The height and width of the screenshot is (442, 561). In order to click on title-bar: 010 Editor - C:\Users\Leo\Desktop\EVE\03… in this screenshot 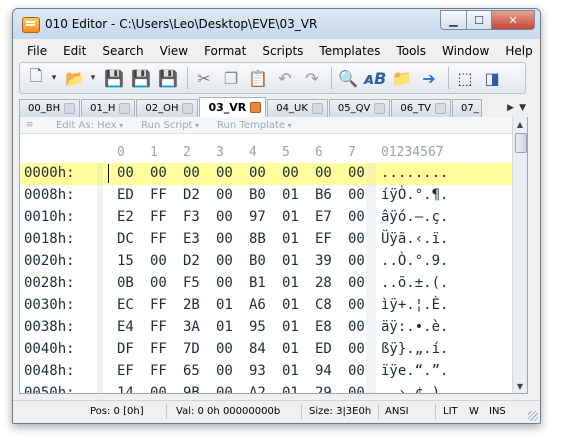, I will do `click(276, 24)`.